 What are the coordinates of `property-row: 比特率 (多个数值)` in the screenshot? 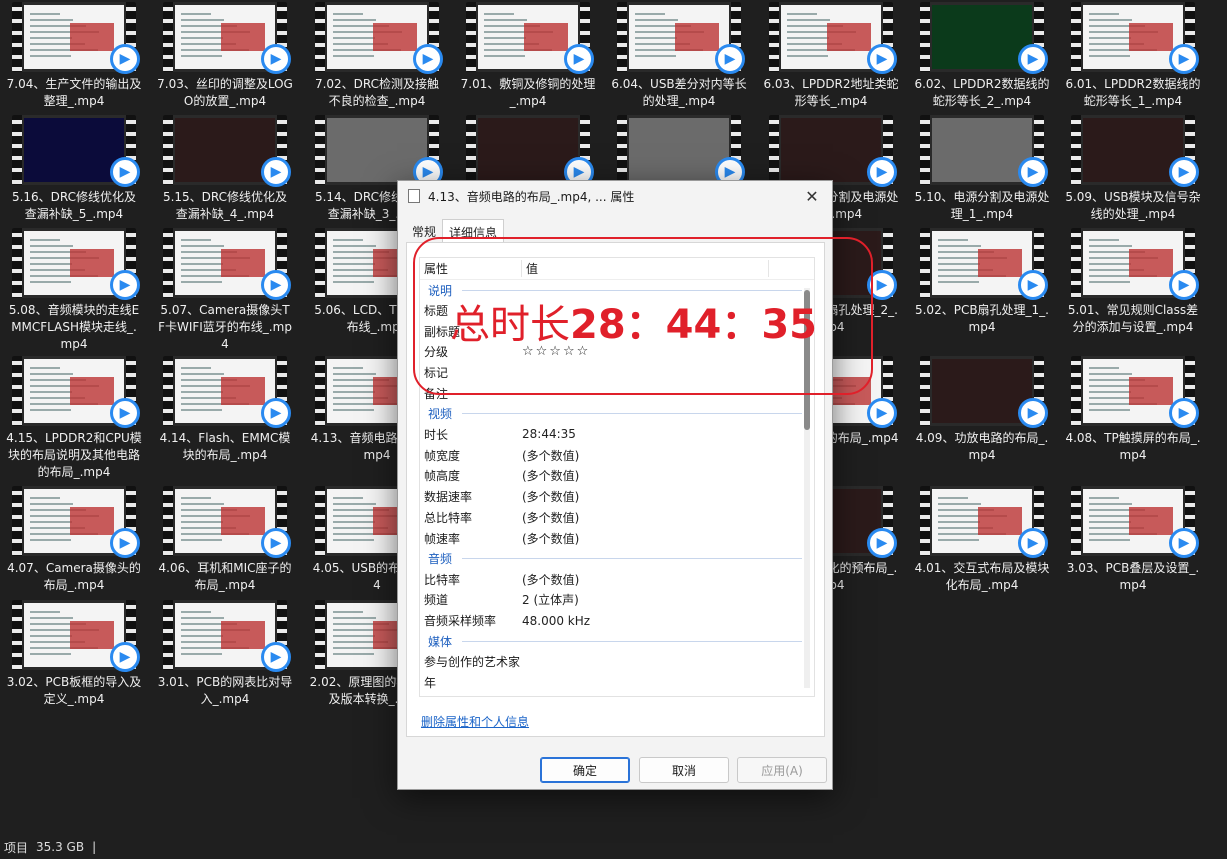 It's located at (617, 579).